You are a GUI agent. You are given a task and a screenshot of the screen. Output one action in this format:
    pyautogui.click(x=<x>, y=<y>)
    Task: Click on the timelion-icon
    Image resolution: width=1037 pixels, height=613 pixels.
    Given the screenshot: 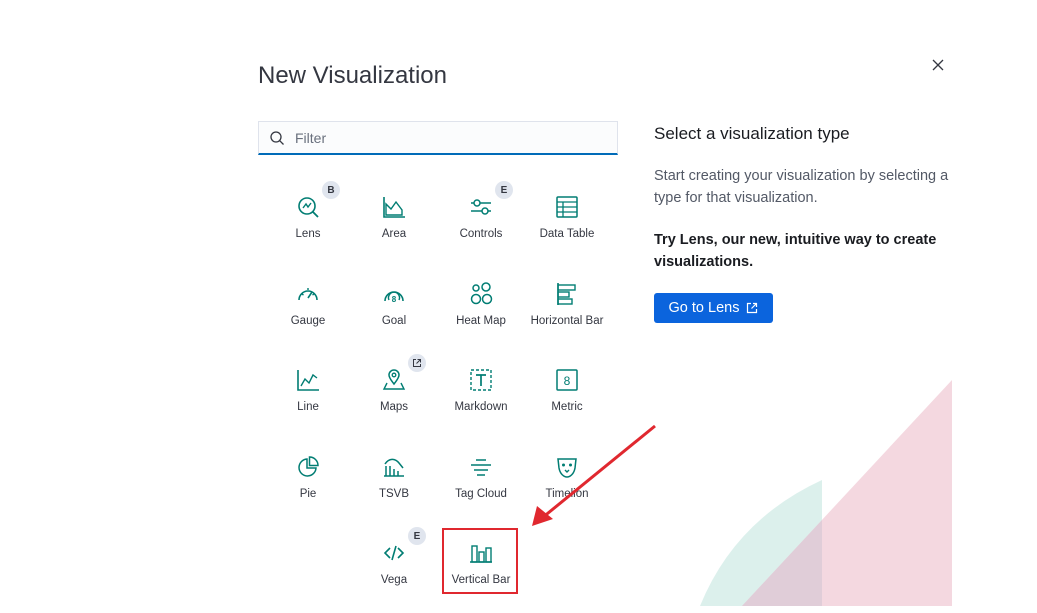 What is the action you would take?
    pyautogui.click(x=567, y=468)
    